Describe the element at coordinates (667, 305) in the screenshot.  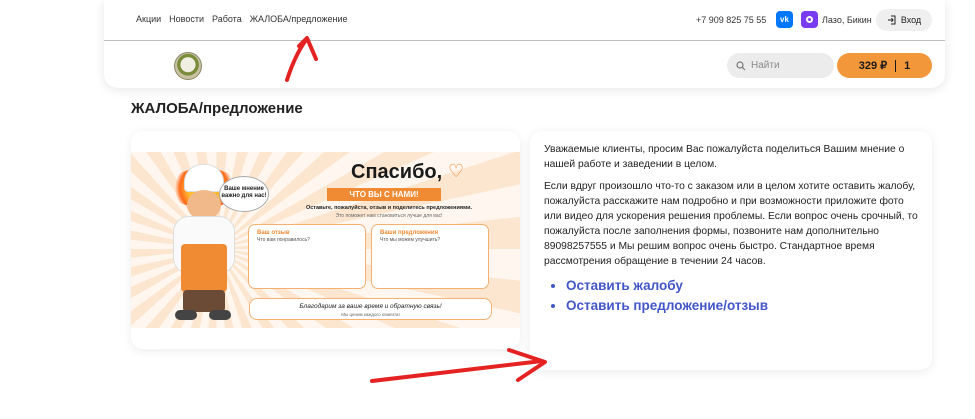
I see `suggestion-link: Оставить предложение/отзыв` at that location.